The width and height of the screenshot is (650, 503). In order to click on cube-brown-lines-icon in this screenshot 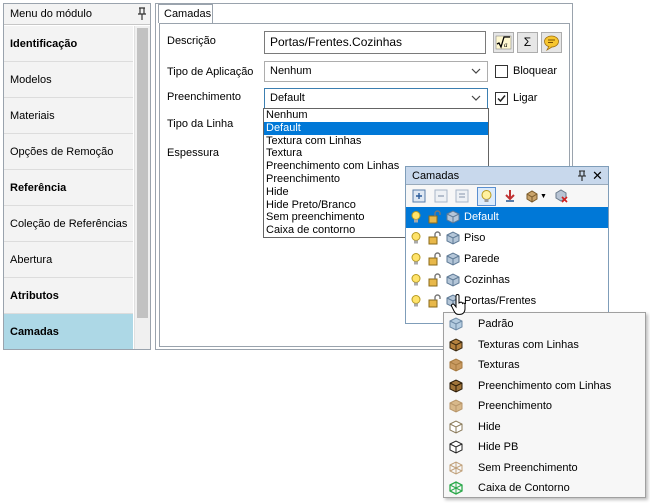, I will do `click(456, 345)`.